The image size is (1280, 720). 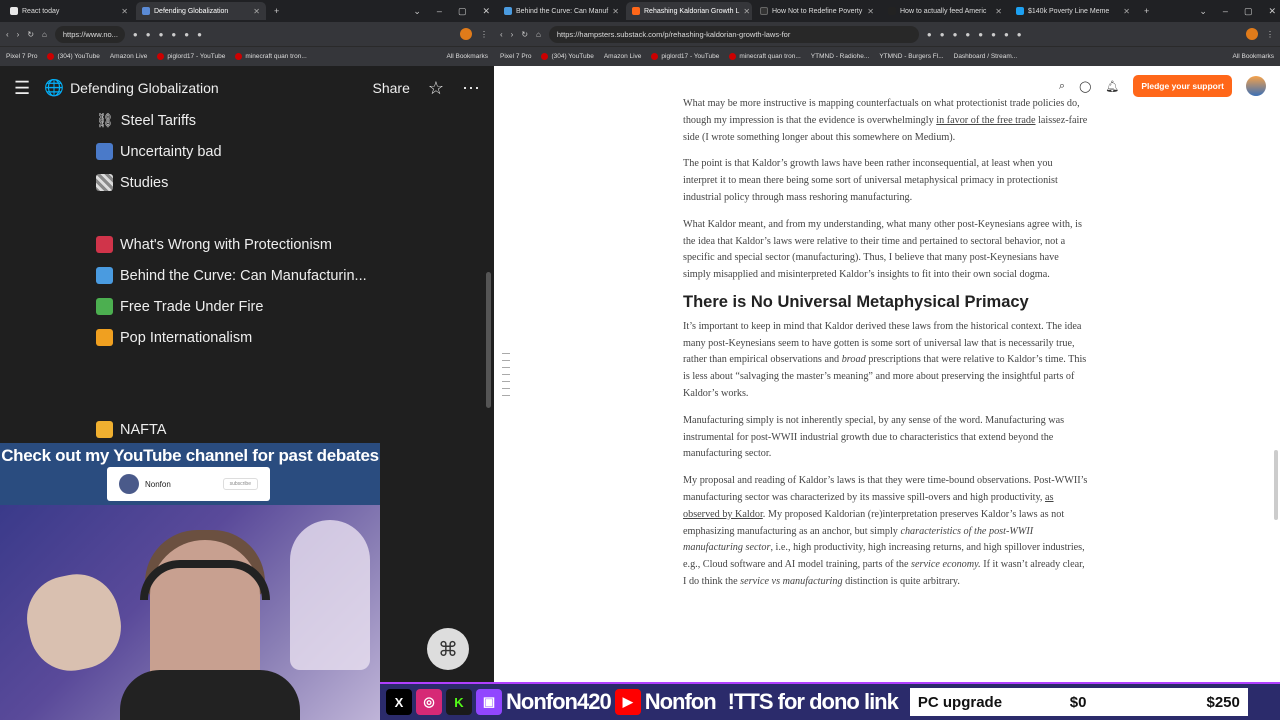 I want to click on chain-icon: ⛓, so click(x=105, y=120).